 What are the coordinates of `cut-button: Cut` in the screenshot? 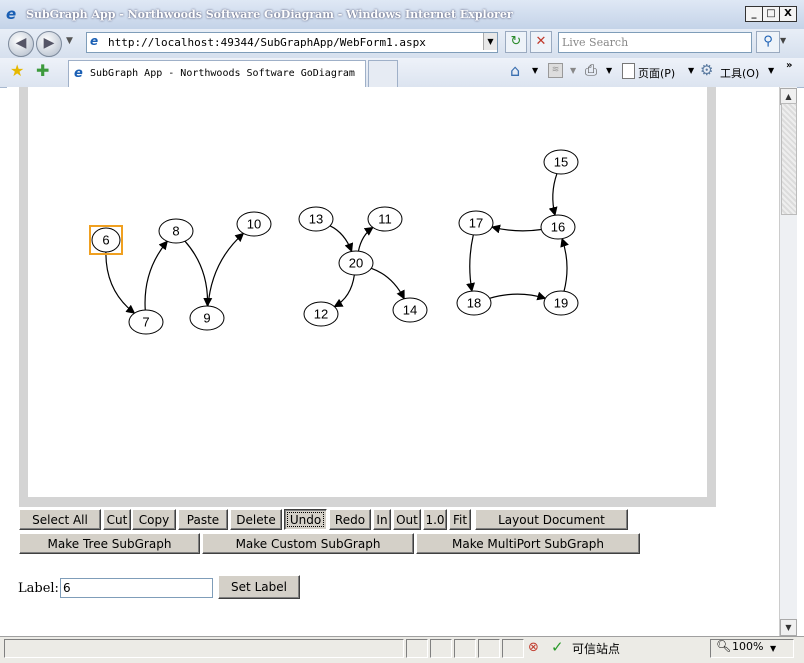 It's located at (117, 519).